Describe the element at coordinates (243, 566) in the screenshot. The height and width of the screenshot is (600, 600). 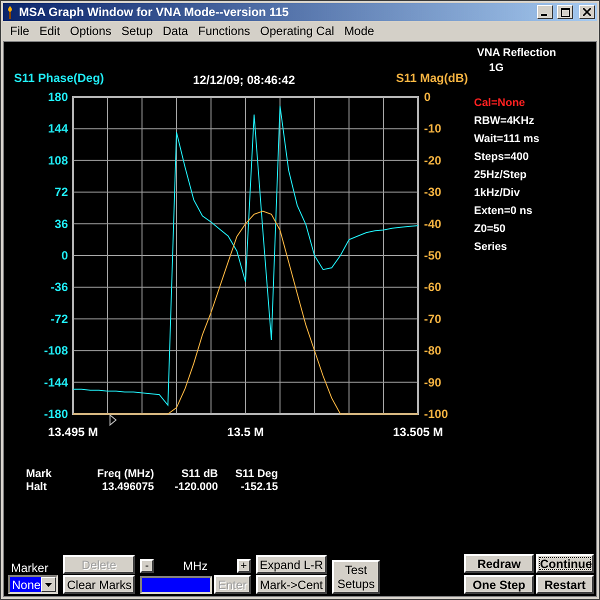
I see `increment-button: +` at that location.